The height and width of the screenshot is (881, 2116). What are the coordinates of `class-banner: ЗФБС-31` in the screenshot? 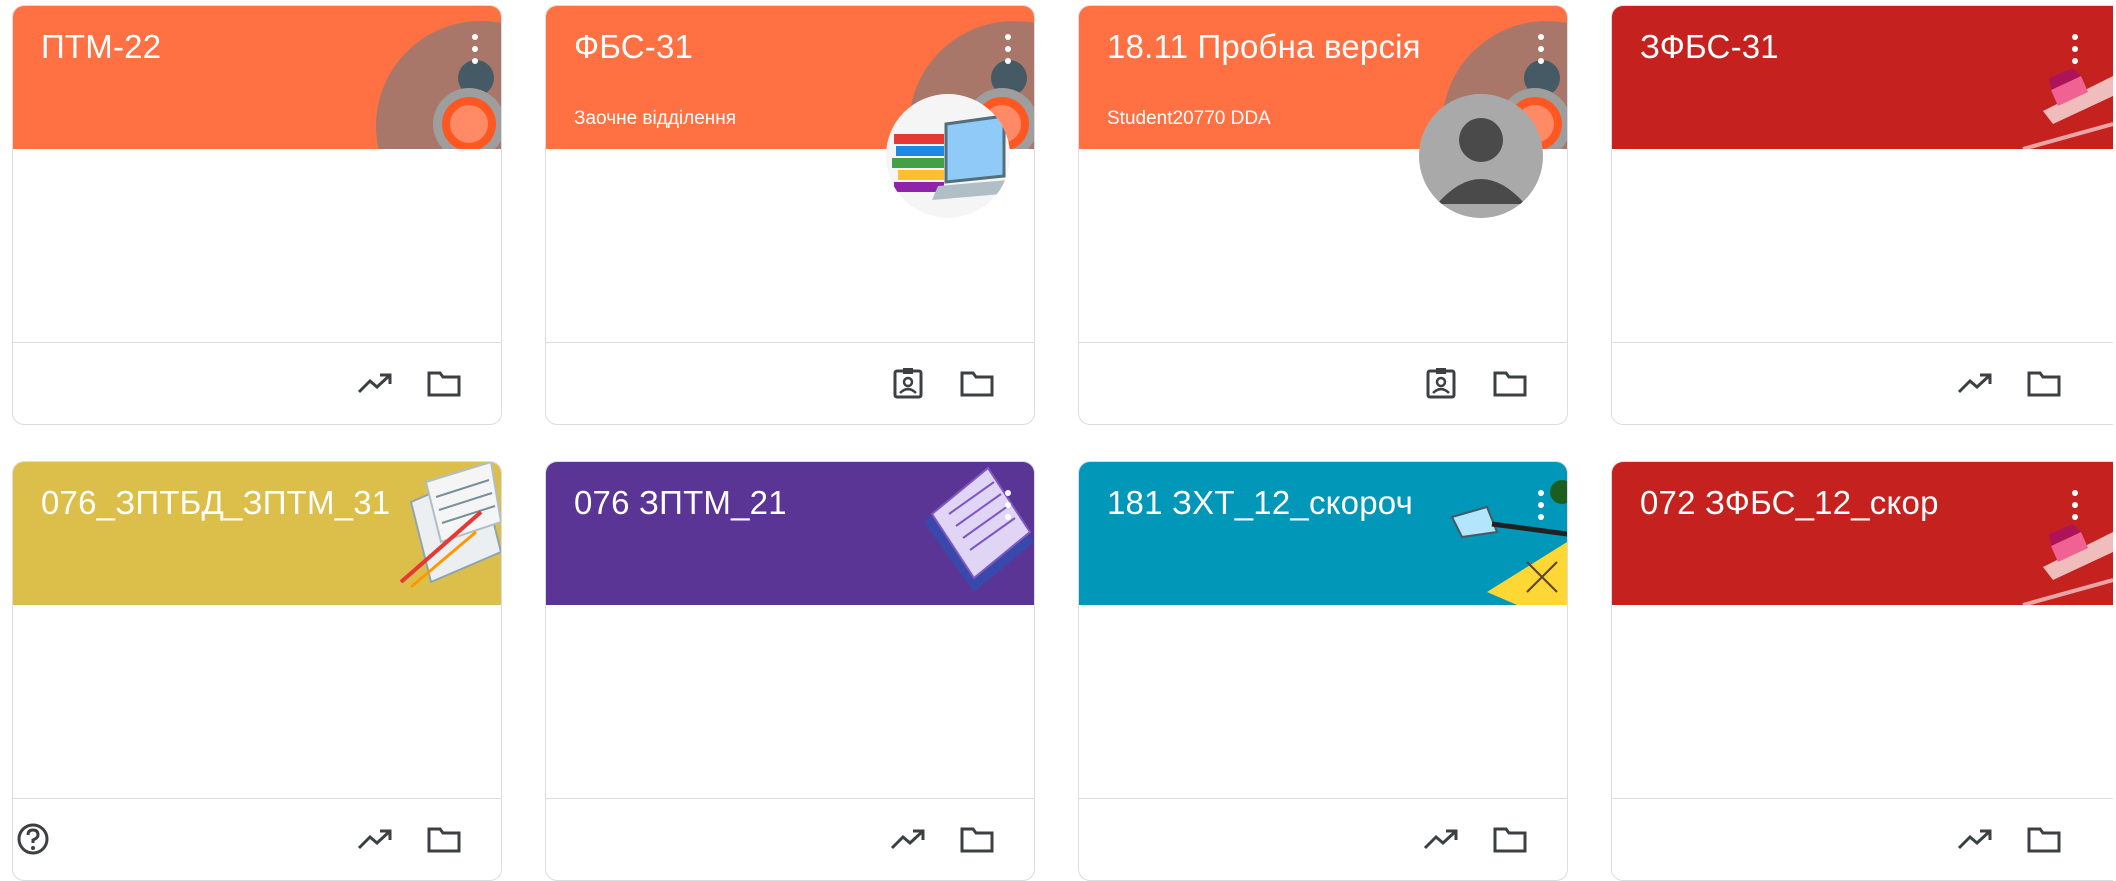 It's located at (1862, 77).